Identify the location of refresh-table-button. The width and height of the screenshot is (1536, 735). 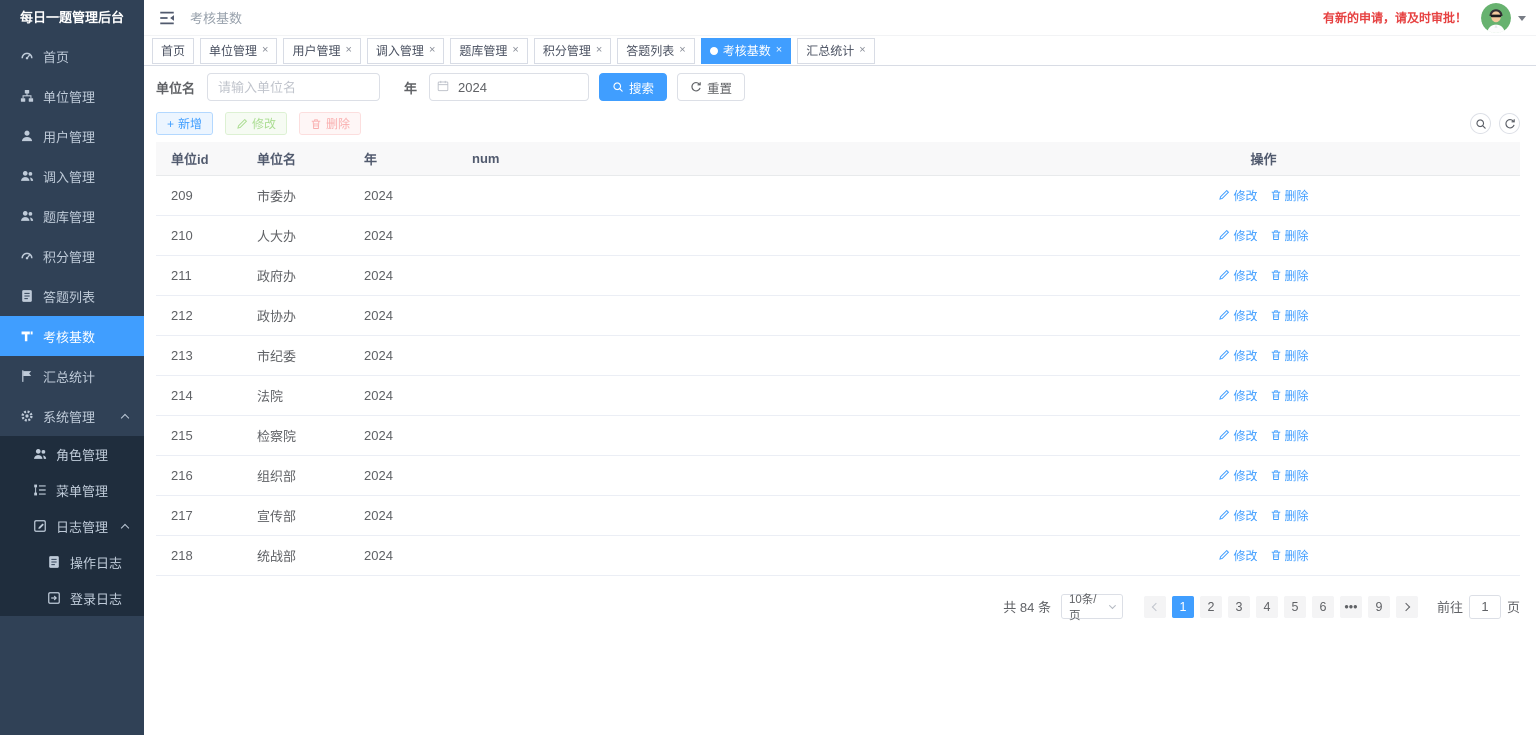
(1509, 123).